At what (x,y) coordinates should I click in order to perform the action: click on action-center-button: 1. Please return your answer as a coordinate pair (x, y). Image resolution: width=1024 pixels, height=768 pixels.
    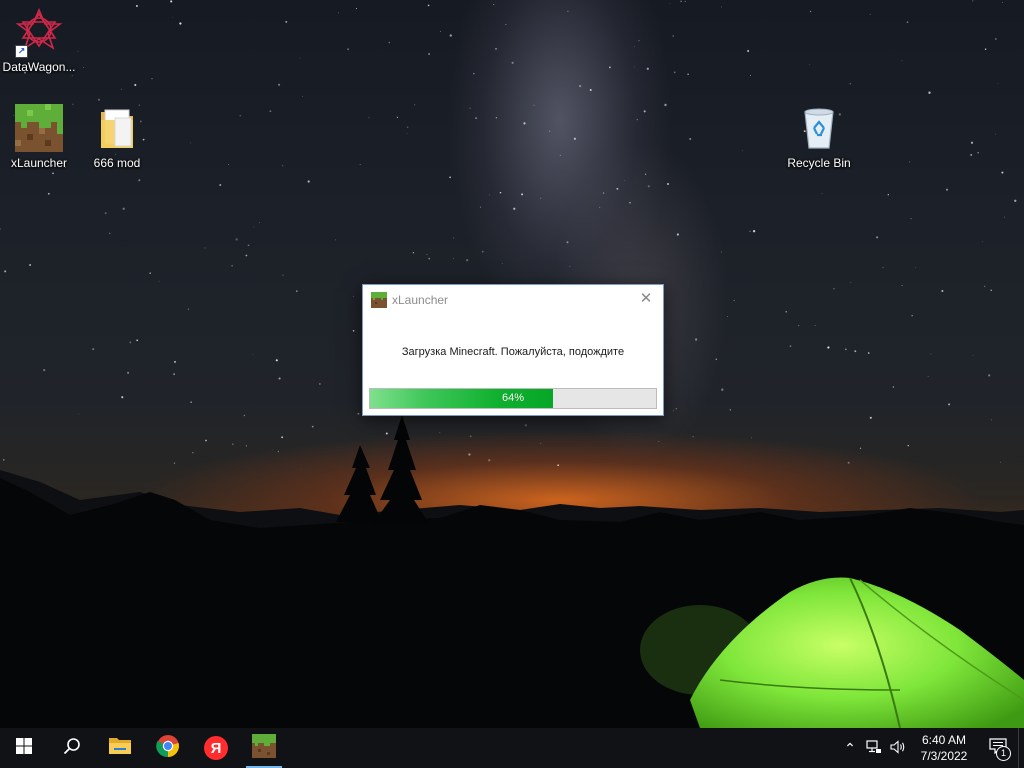
    Looking at the image, I should click on (998, 748).